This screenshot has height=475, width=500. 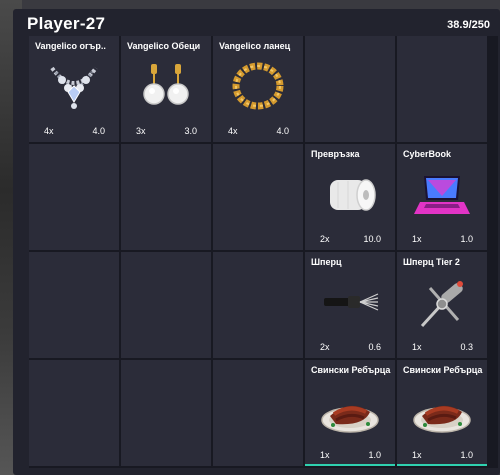 What do you see at coordinates (353, 195) in the screenshot?
I see `bandage-roll-icon` at bounding box center [353, 195].